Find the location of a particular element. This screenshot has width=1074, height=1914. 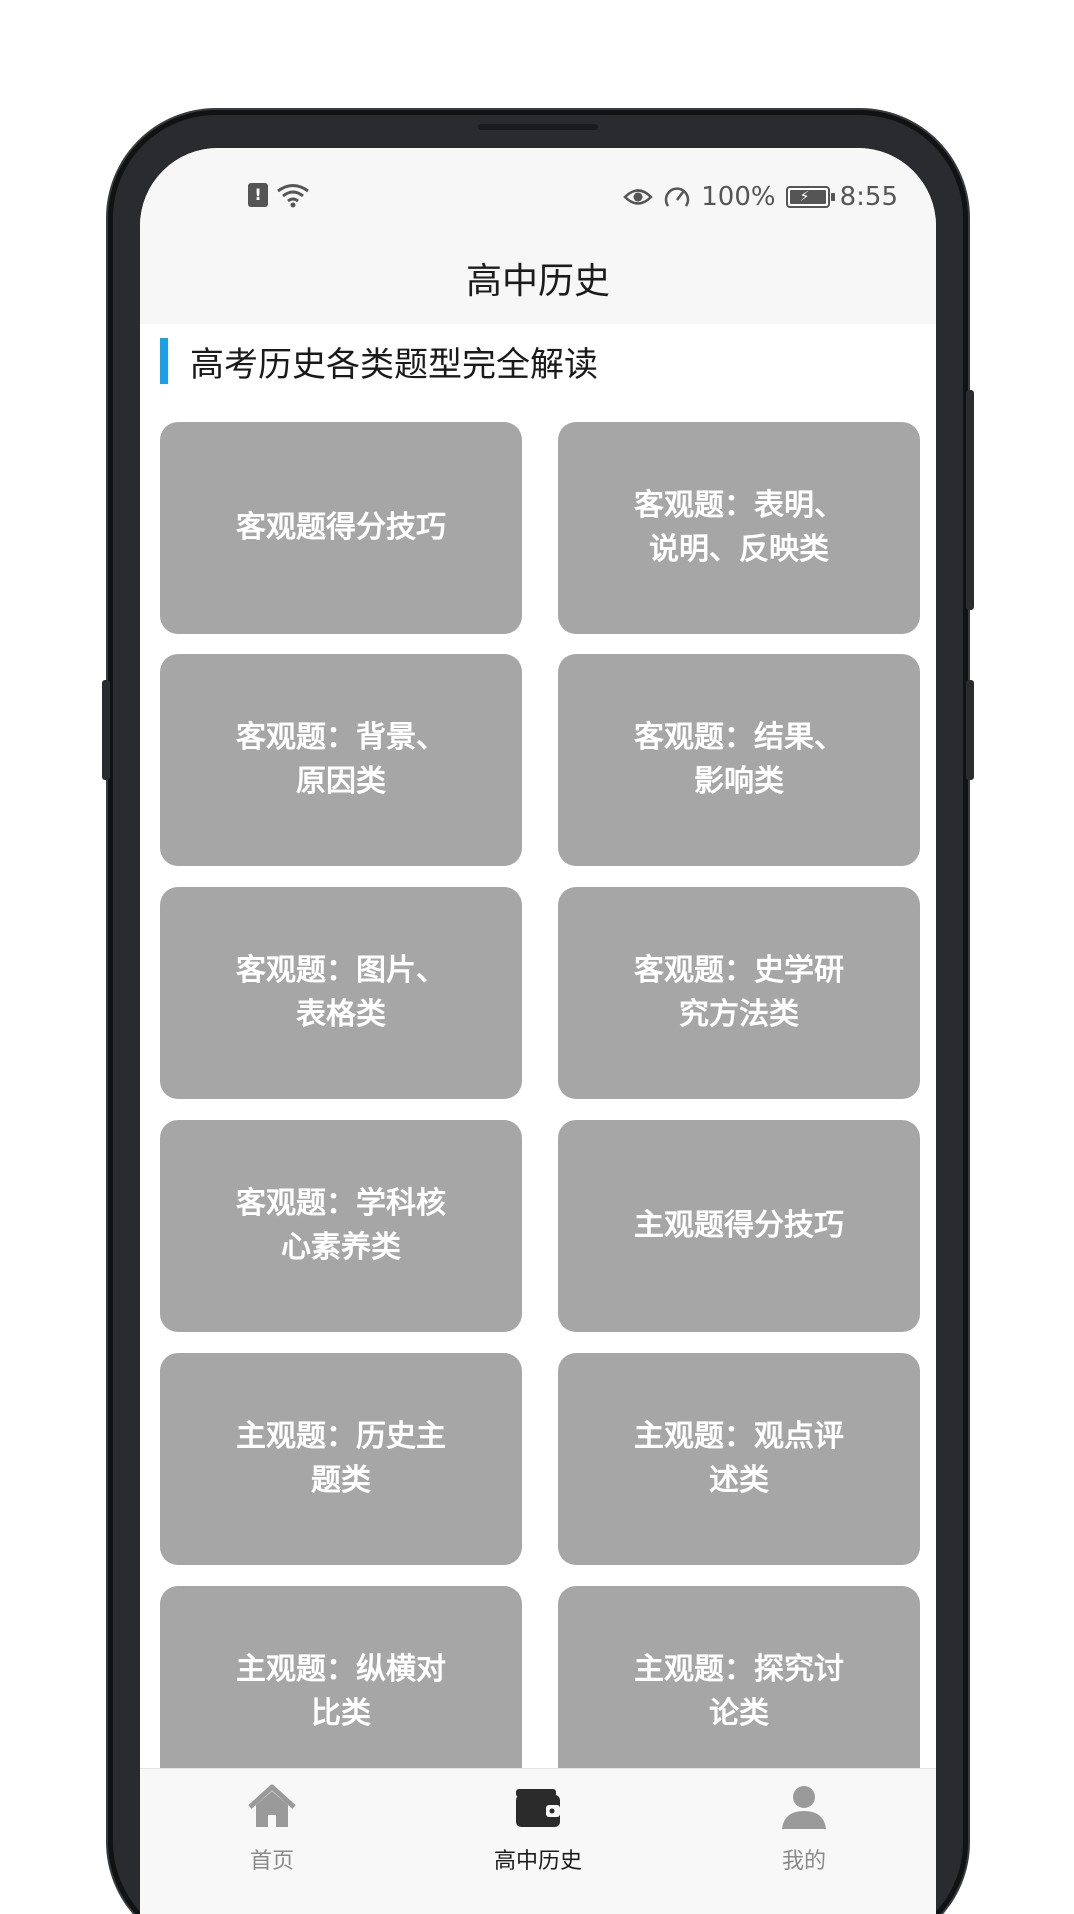

card-label: 客观题：图片、 is located at coordinates (341, 970).